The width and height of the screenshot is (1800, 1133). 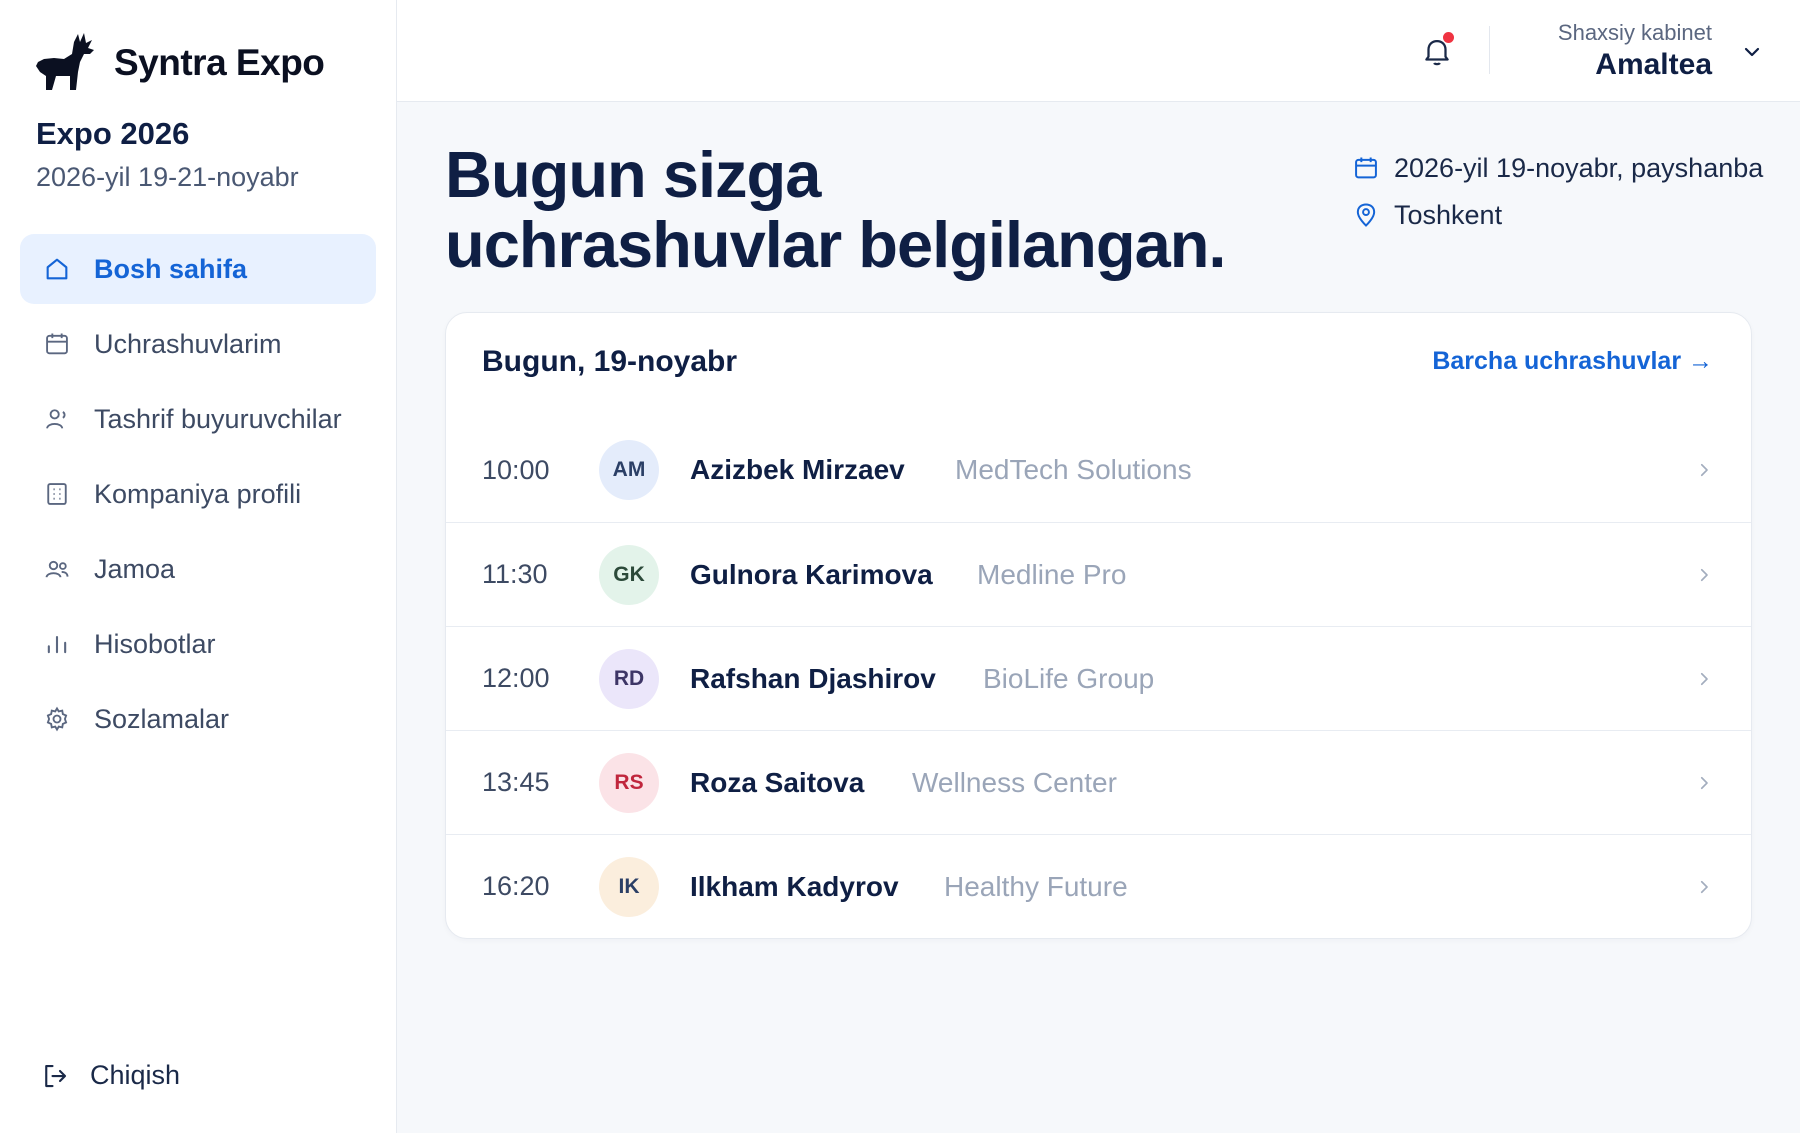 I want to click on date-row: 2026-yil 19-noyabr, payshanba, so click(x=1557, y=168).